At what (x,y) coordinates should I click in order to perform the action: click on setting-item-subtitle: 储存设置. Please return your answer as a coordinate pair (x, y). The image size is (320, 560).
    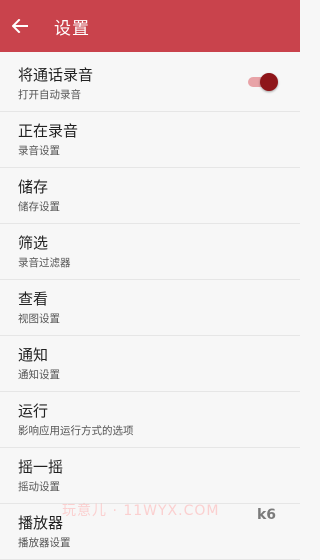
    Looking at the image, I should click on (39, 207).